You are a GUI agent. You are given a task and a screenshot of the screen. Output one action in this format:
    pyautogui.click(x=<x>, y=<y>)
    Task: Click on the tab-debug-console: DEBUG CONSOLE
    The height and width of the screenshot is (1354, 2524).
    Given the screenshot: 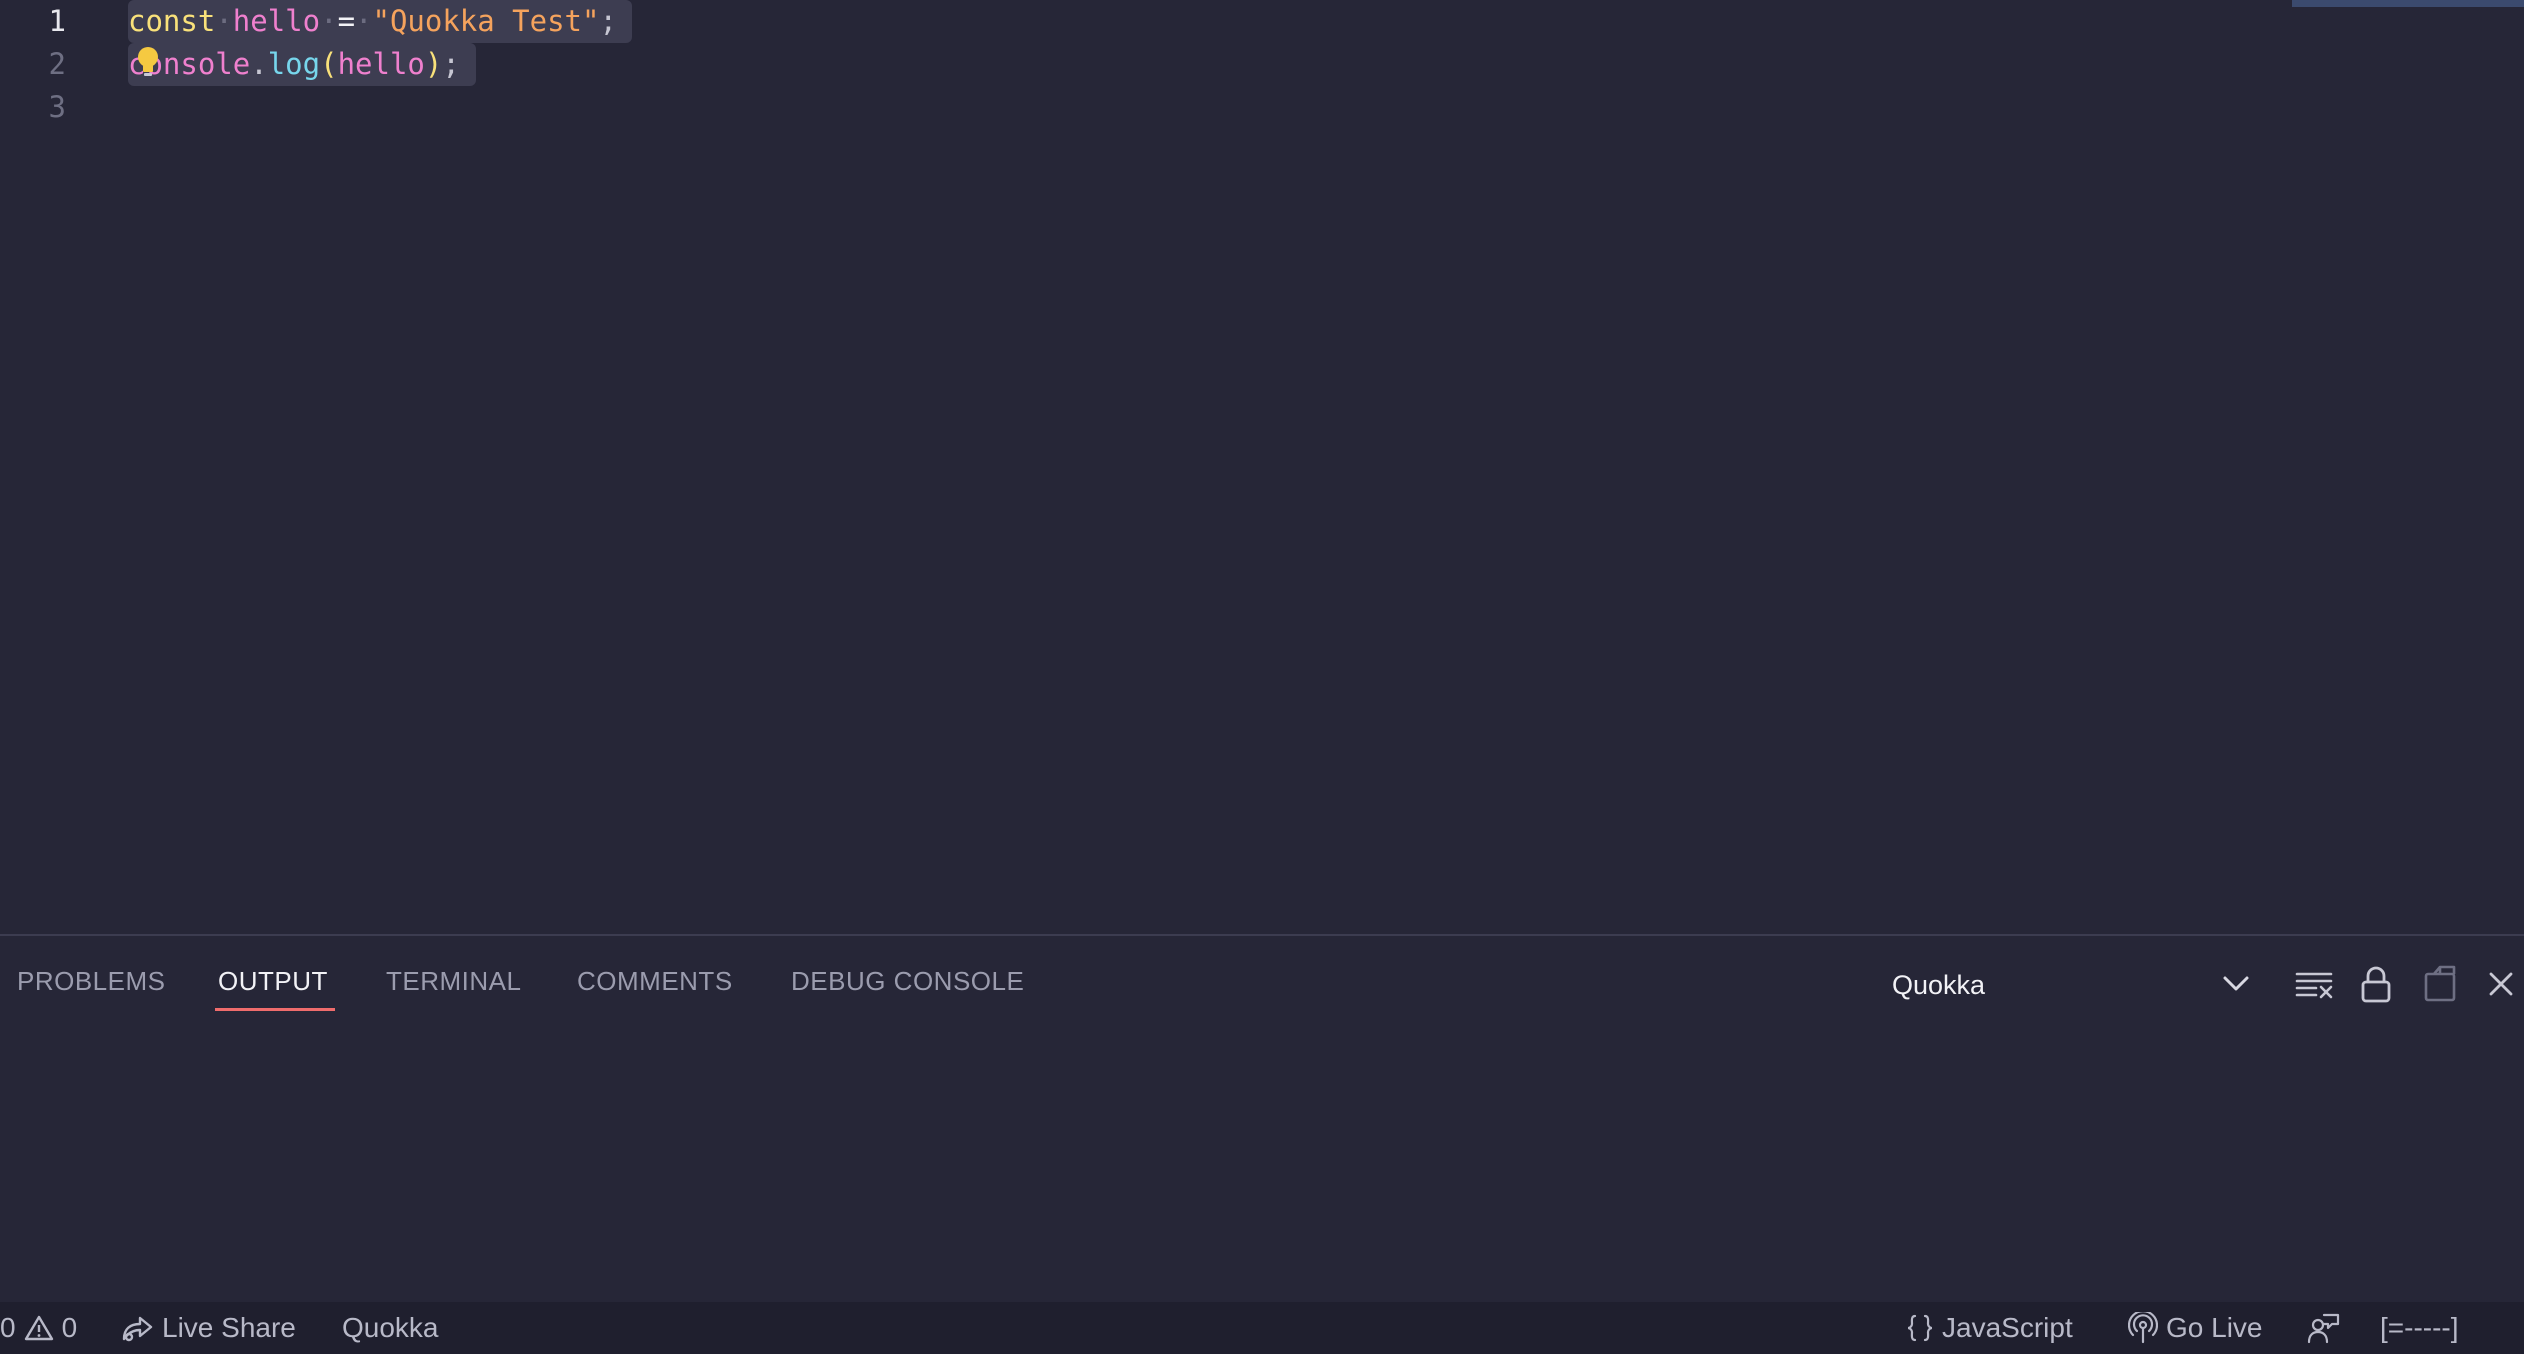 What is the action you would take?
    pyautogui.click(x=907, y=986)
    